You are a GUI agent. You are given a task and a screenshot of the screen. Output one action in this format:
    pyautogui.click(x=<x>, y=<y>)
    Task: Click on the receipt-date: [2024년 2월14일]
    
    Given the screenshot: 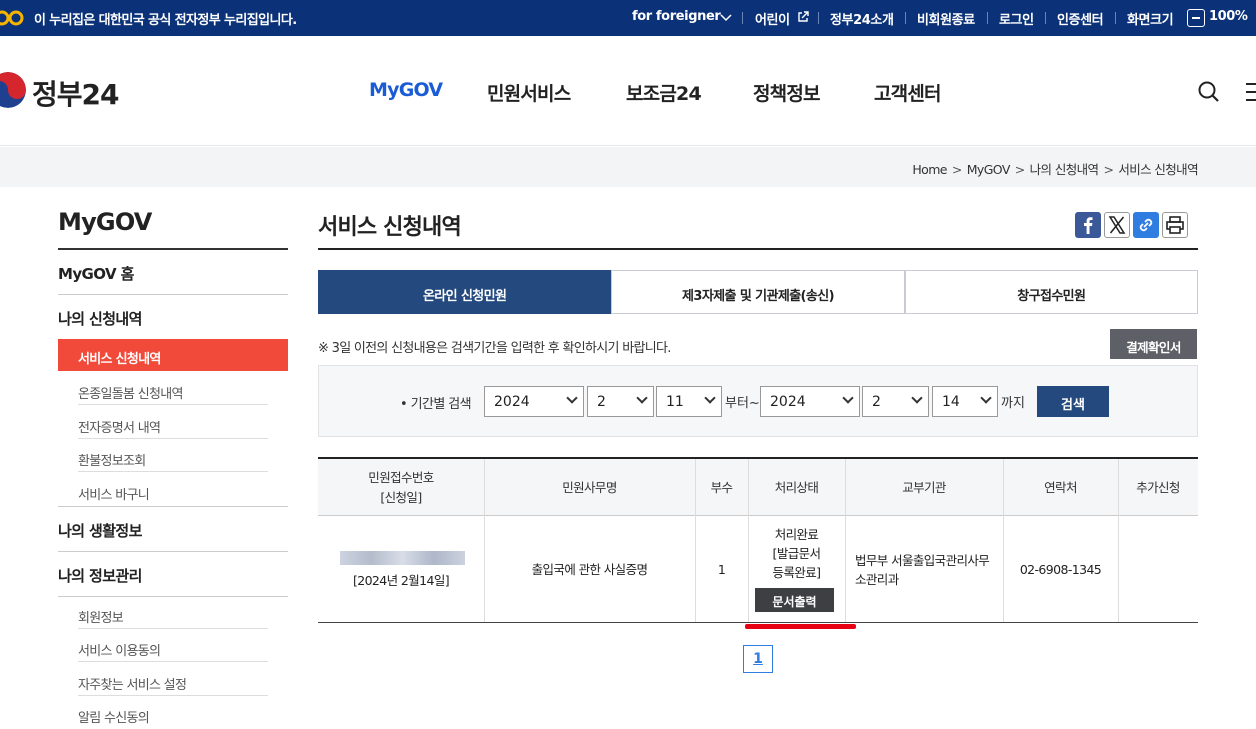 What is the action you would take?
    pyautogui.click(x=401, y=580)
    